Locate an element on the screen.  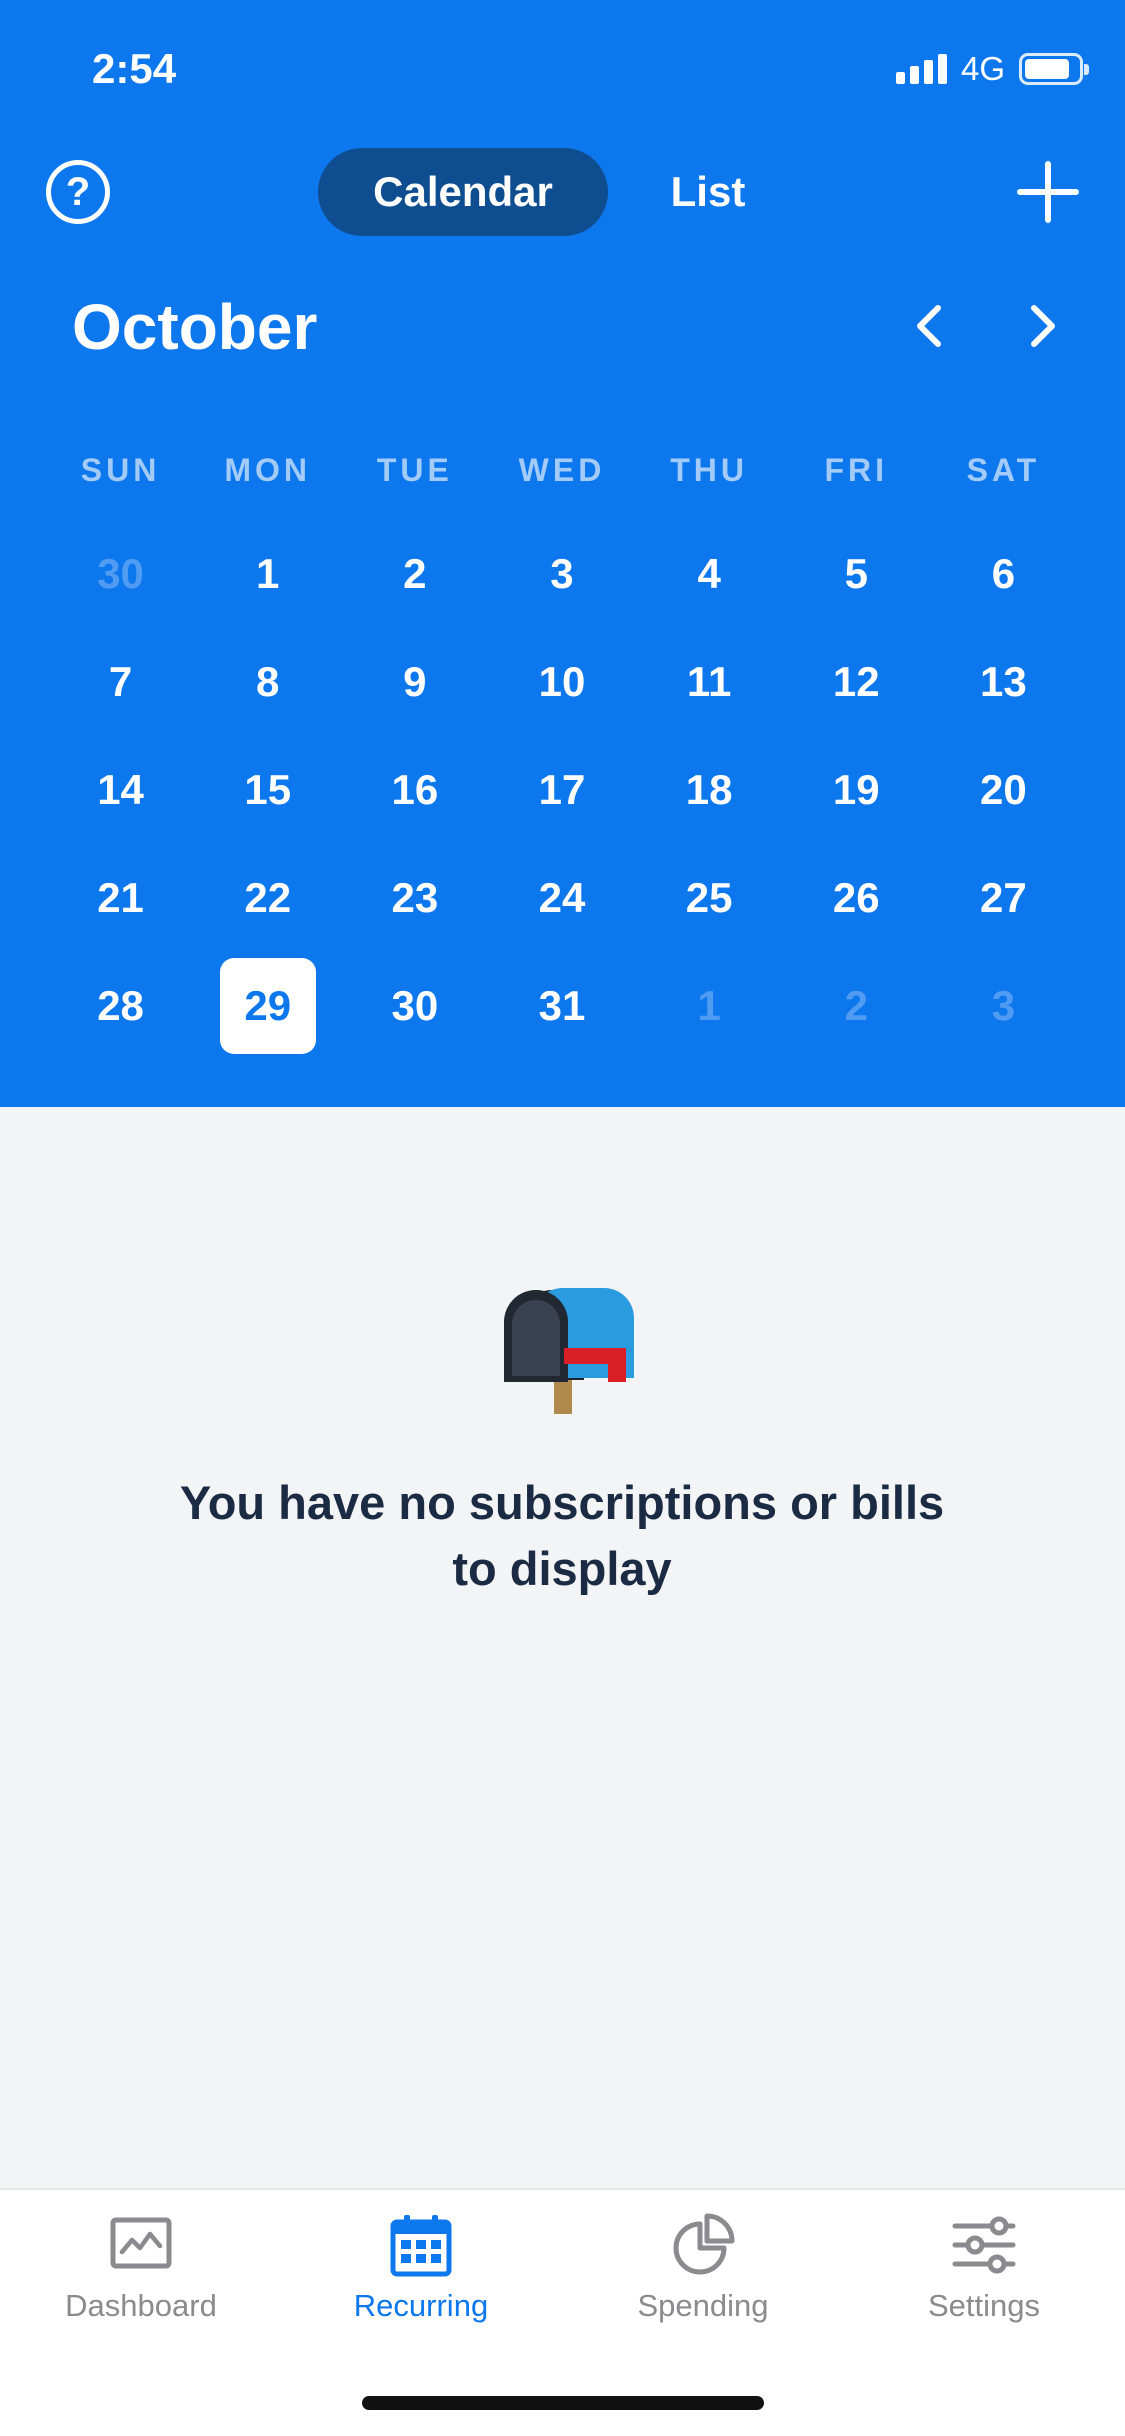
calendar-day-outside-month: 1 is located at coordinates (709, 1006).